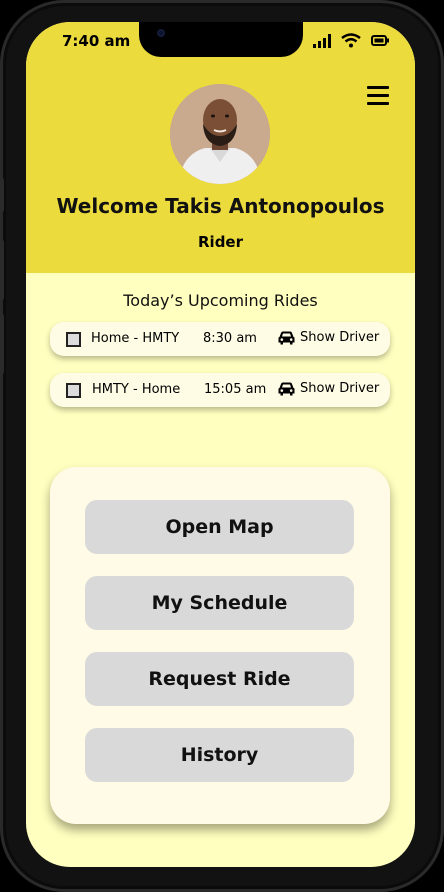  What do you see at coordinates (2, 270) in the screenshot?
I see `volume-up-button` at bounding box center [2, 270].